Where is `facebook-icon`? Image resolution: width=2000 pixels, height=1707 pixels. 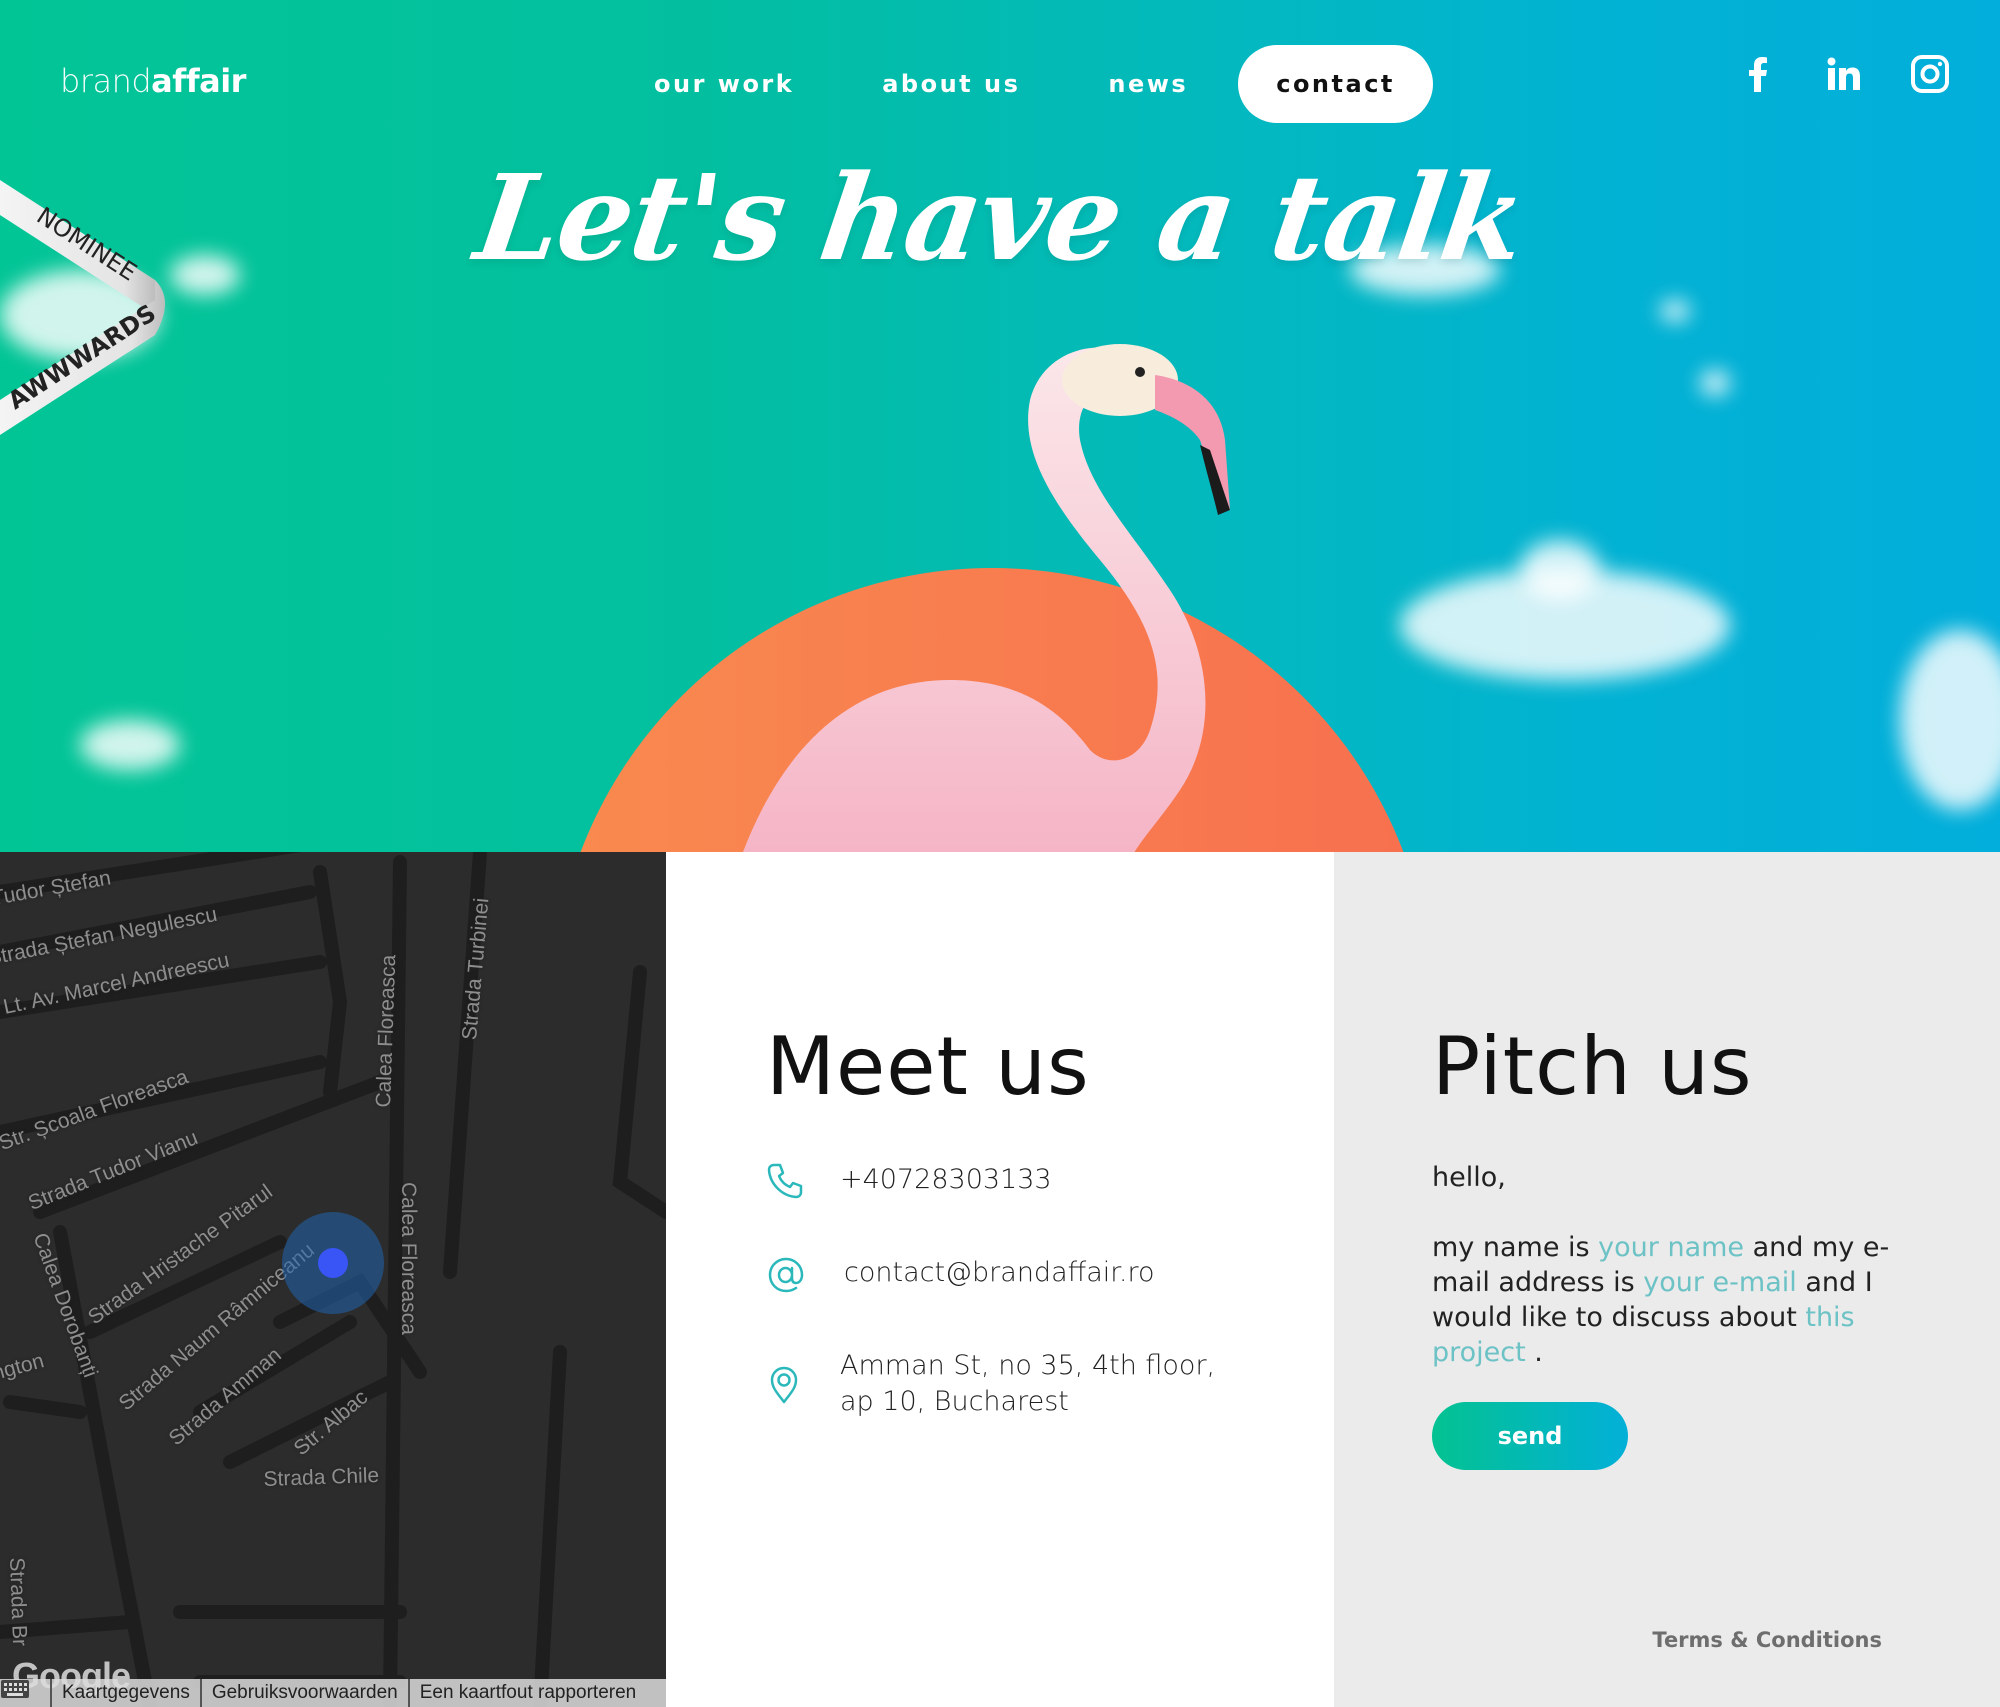 facebook-icon is located at coordinates (1758, 74).